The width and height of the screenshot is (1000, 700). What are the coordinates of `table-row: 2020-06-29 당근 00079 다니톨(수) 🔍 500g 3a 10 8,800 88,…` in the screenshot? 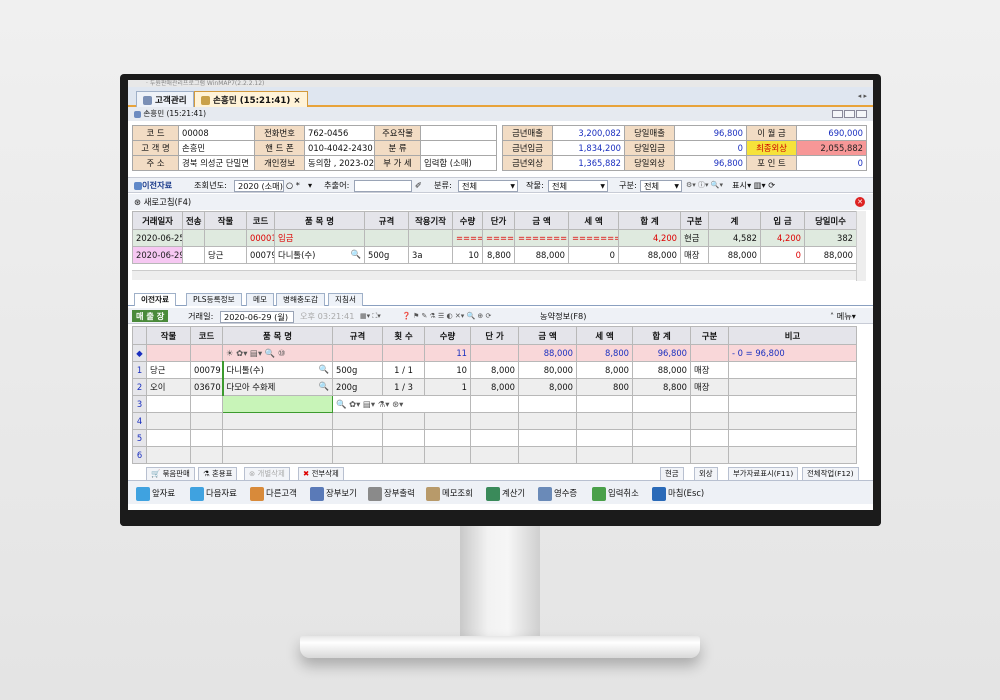 It's located at (494, 255).